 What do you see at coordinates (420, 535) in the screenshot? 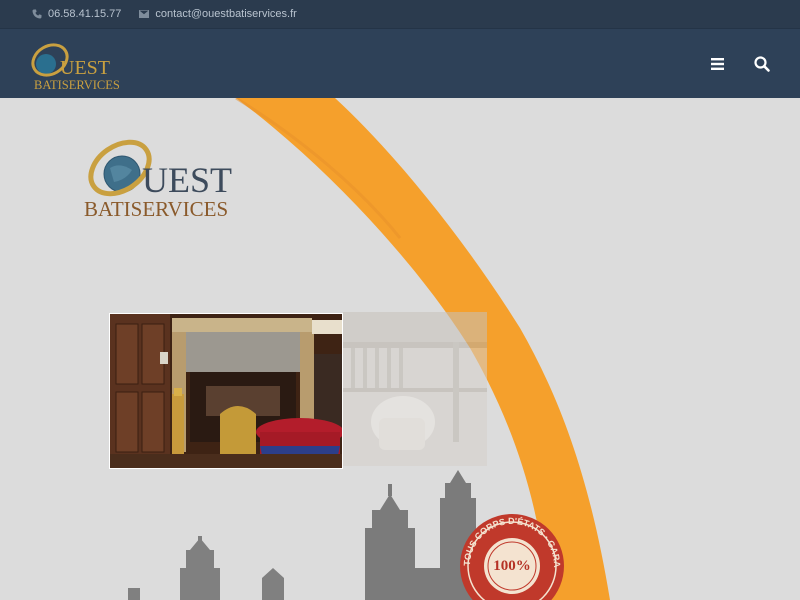
I see `church-silhouette-right` at bounding box center [420, 535].